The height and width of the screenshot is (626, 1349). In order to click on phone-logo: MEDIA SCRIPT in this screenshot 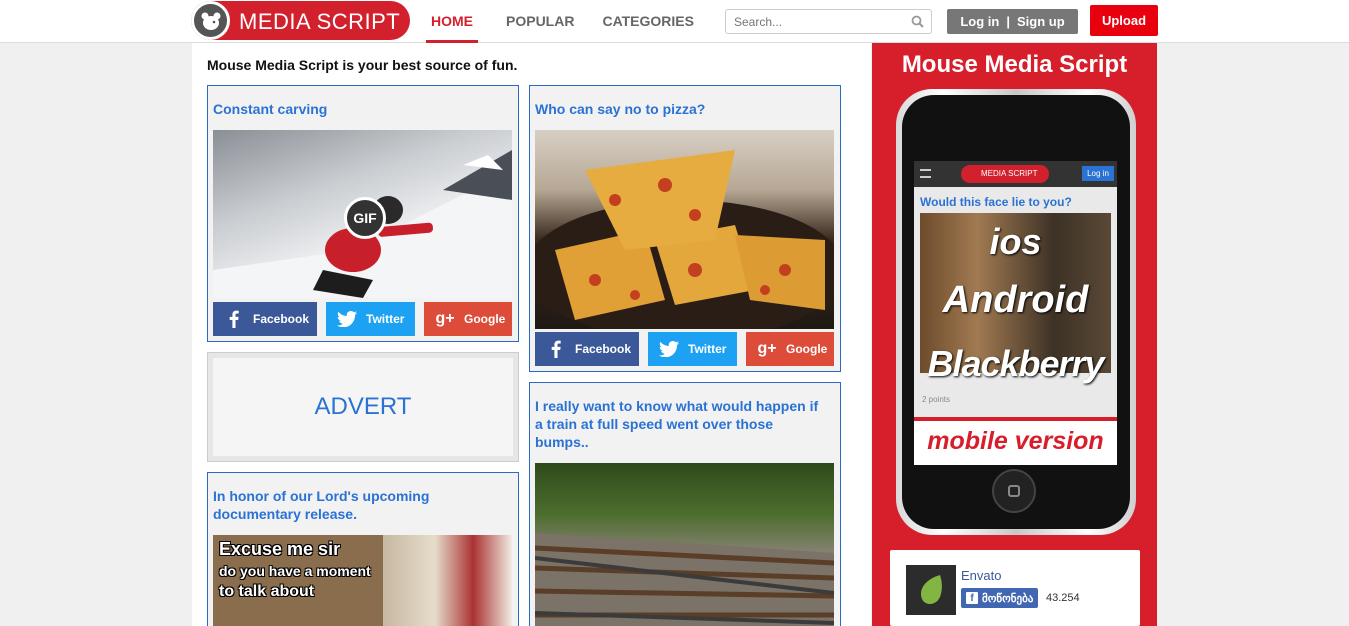, I will do `click(1005, 174)`.